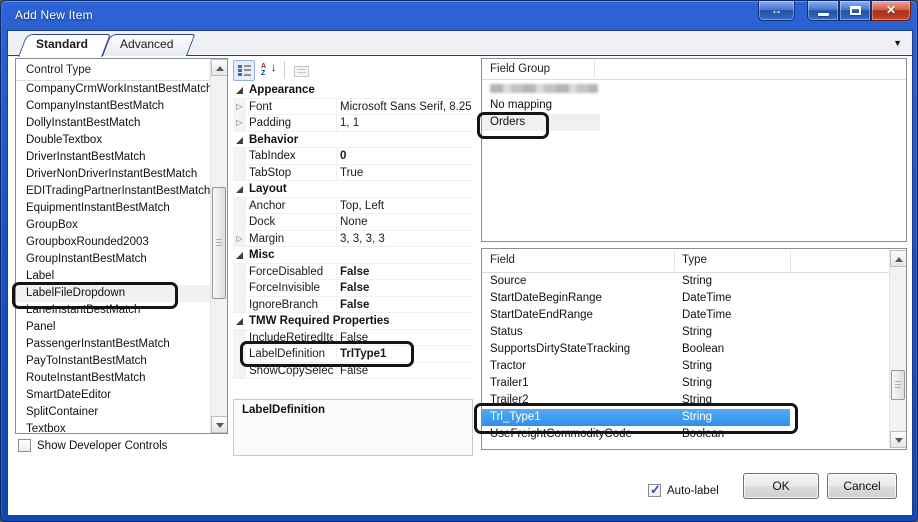  What do you see at coordinates (113, 276) in the screenshot?
I see `control-type-item: Label` at bounding box center [113, 276].